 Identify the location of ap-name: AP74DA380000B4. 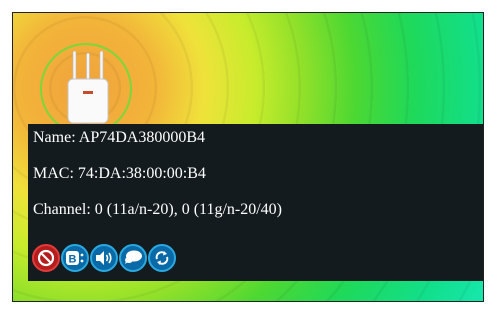
(141, 137).